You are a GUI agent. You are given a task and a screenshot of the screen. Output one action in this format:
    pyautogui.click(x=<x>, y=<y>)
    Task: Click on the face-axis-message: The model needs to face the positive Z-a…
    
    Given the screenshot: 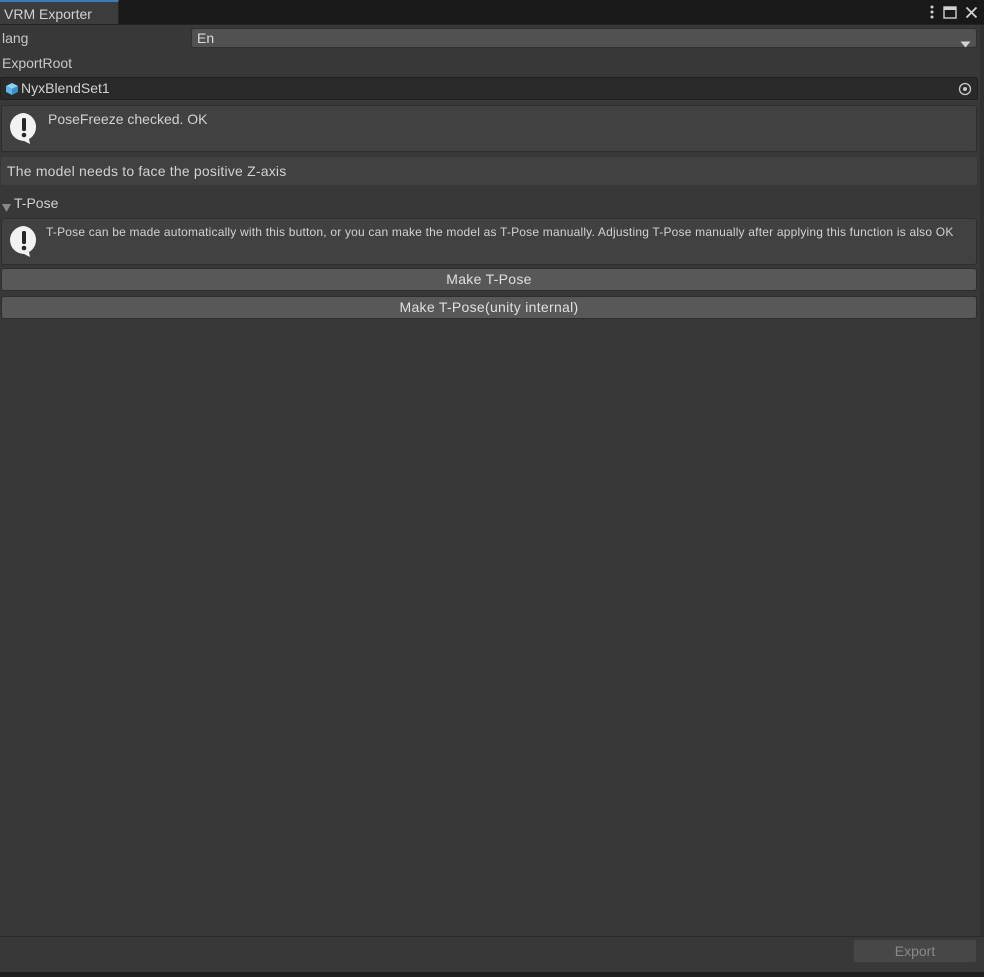 What is the action you would take?
    pyautogui.click(x=147, y=171)
    